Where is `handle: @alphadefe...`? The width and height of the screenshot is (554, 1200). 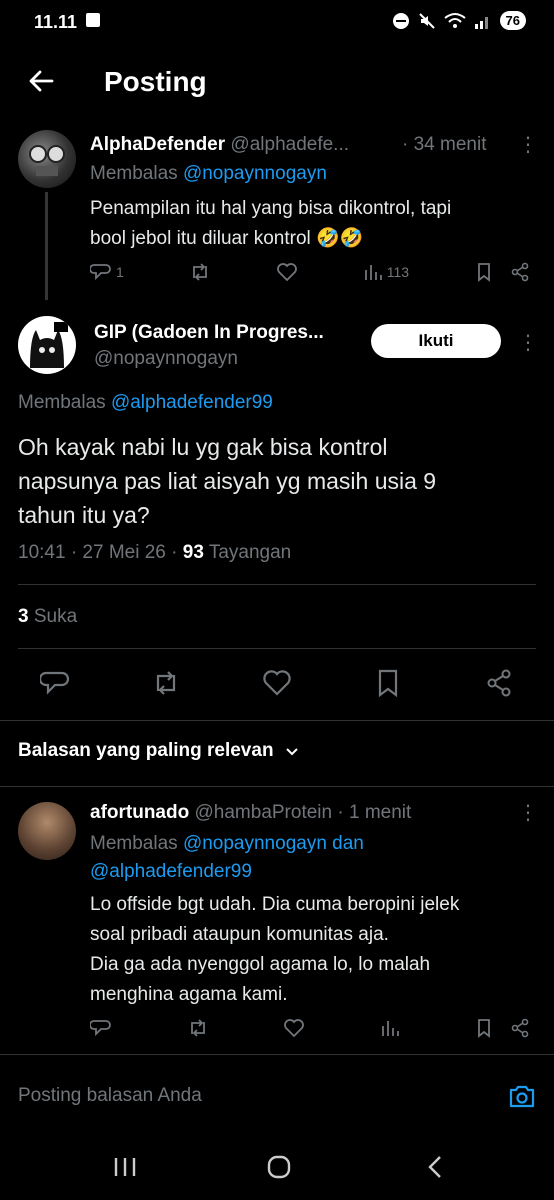 handle: @alphadefe... is located at coordinates (289, 144).